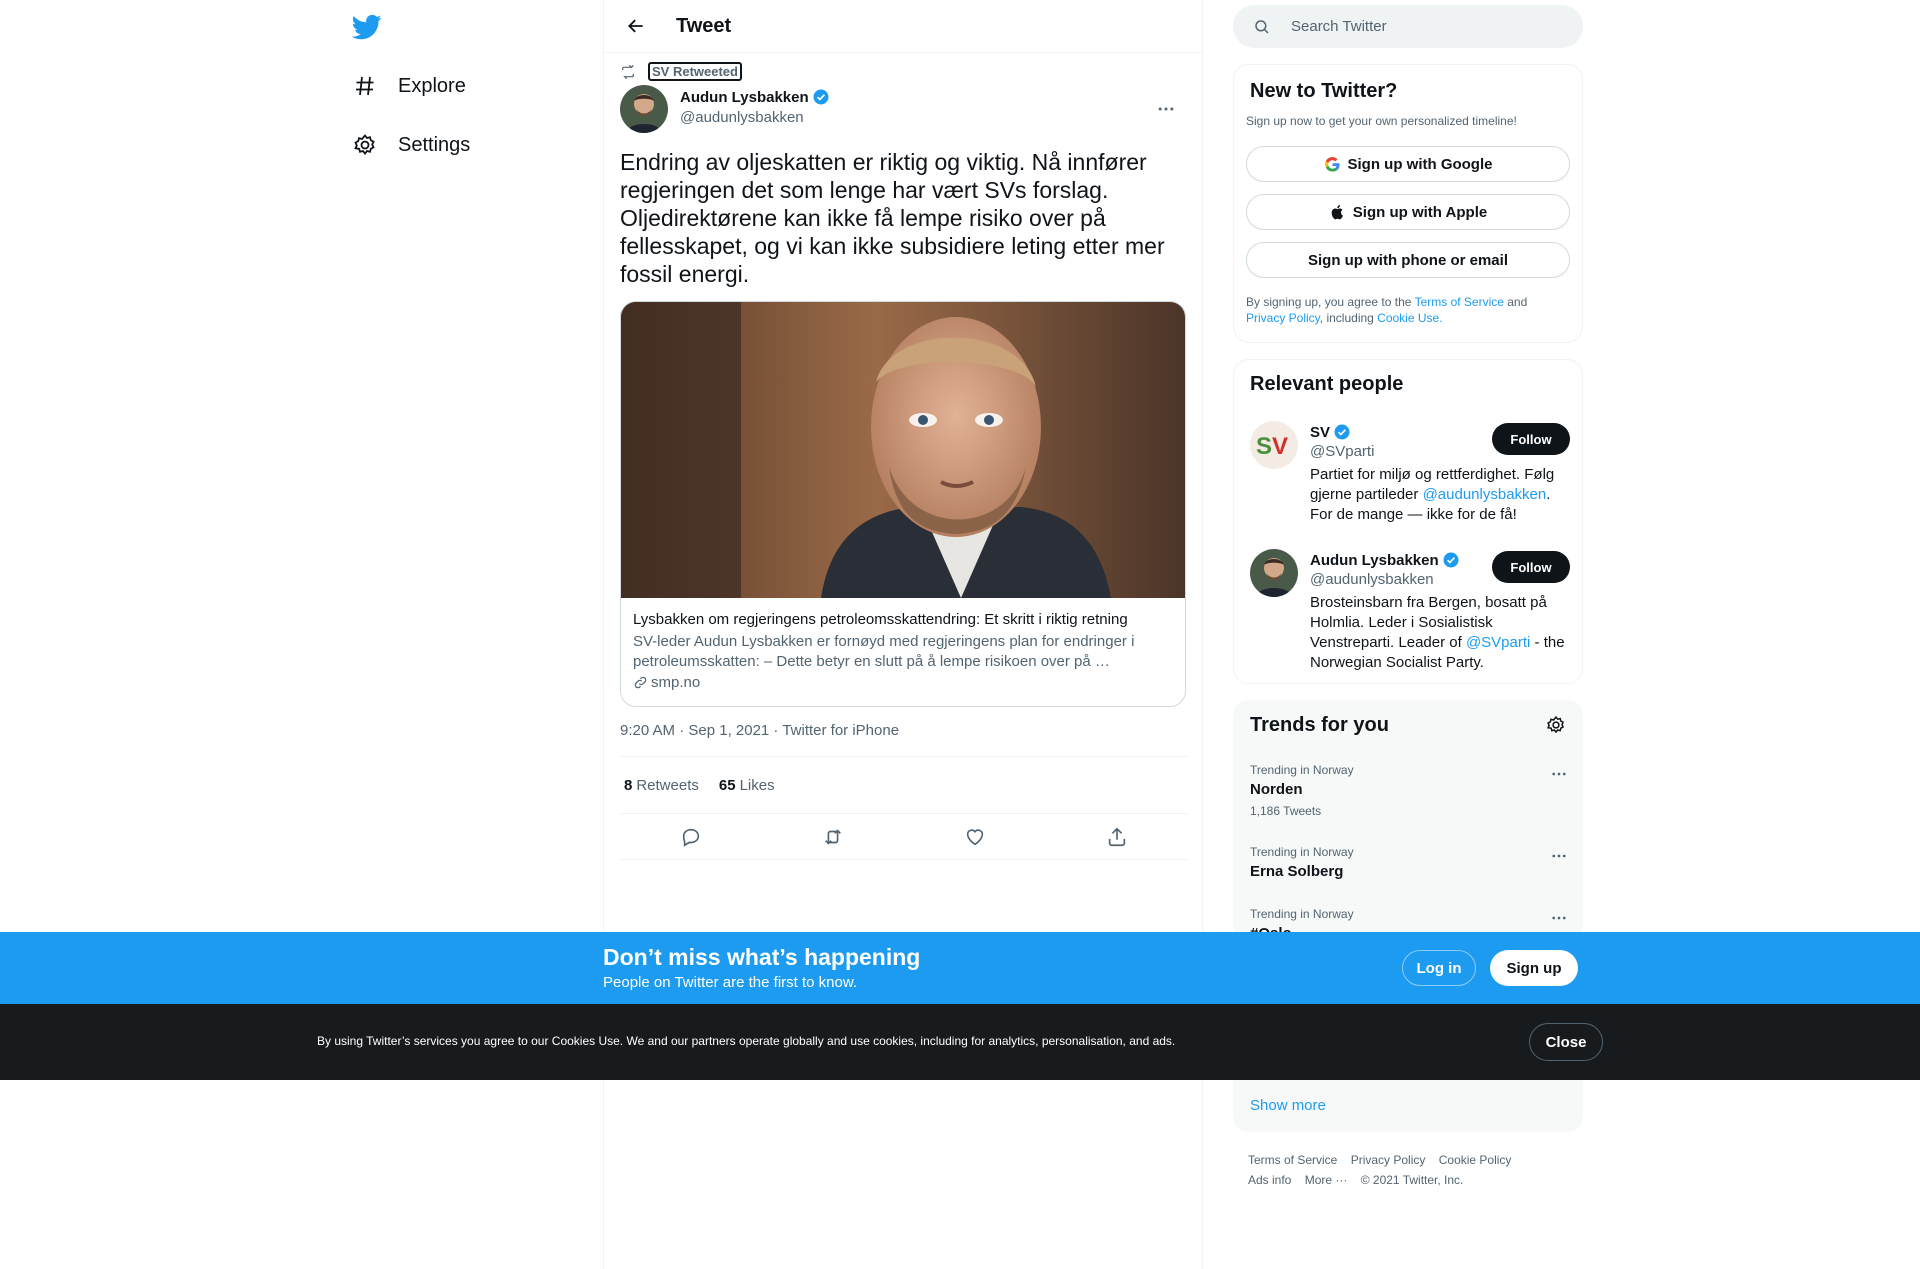 The image size is (1920, 1269). I want to click on signup-google-button: Sign up with Google, so click(1408, 164).